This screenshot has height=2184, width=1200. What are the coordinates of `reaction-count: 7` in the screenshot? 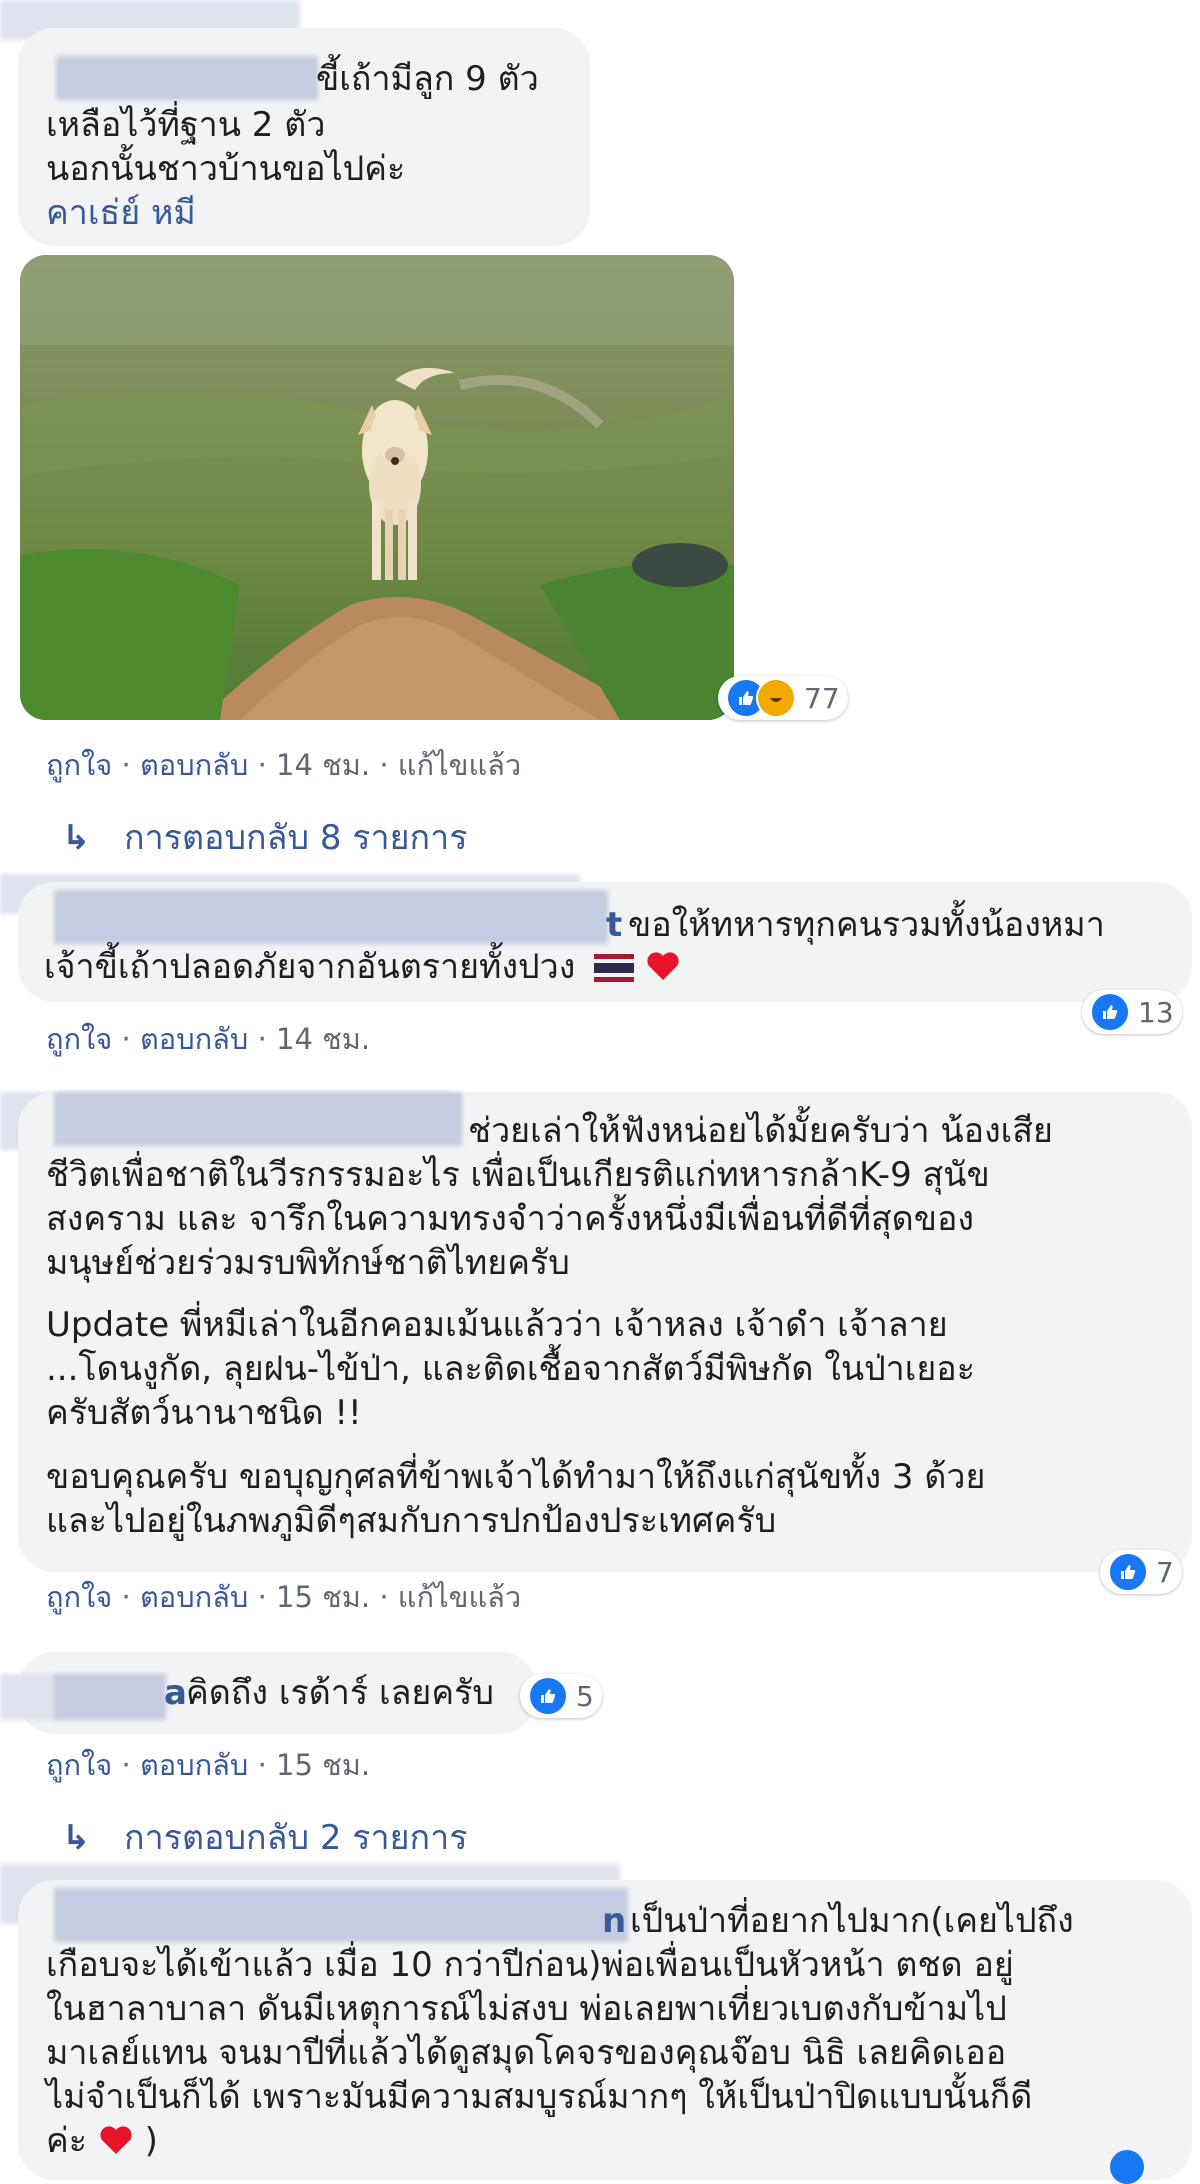 It's located at (1165, 1572).